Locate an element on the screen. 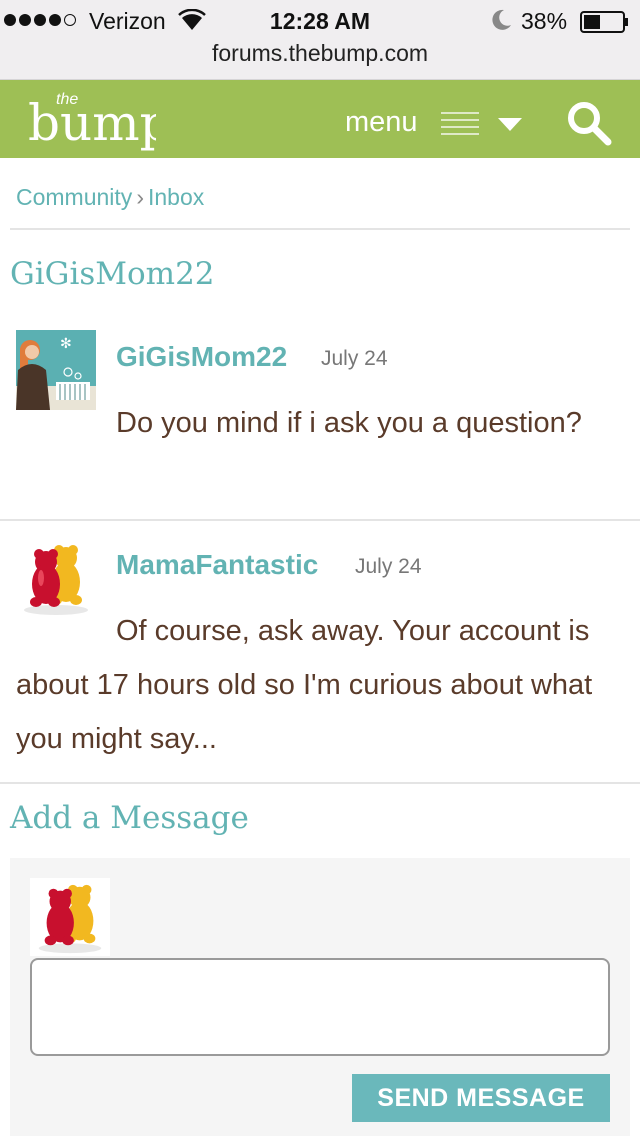  the-bump-logo: bump the is located at coordinates (91, 119).